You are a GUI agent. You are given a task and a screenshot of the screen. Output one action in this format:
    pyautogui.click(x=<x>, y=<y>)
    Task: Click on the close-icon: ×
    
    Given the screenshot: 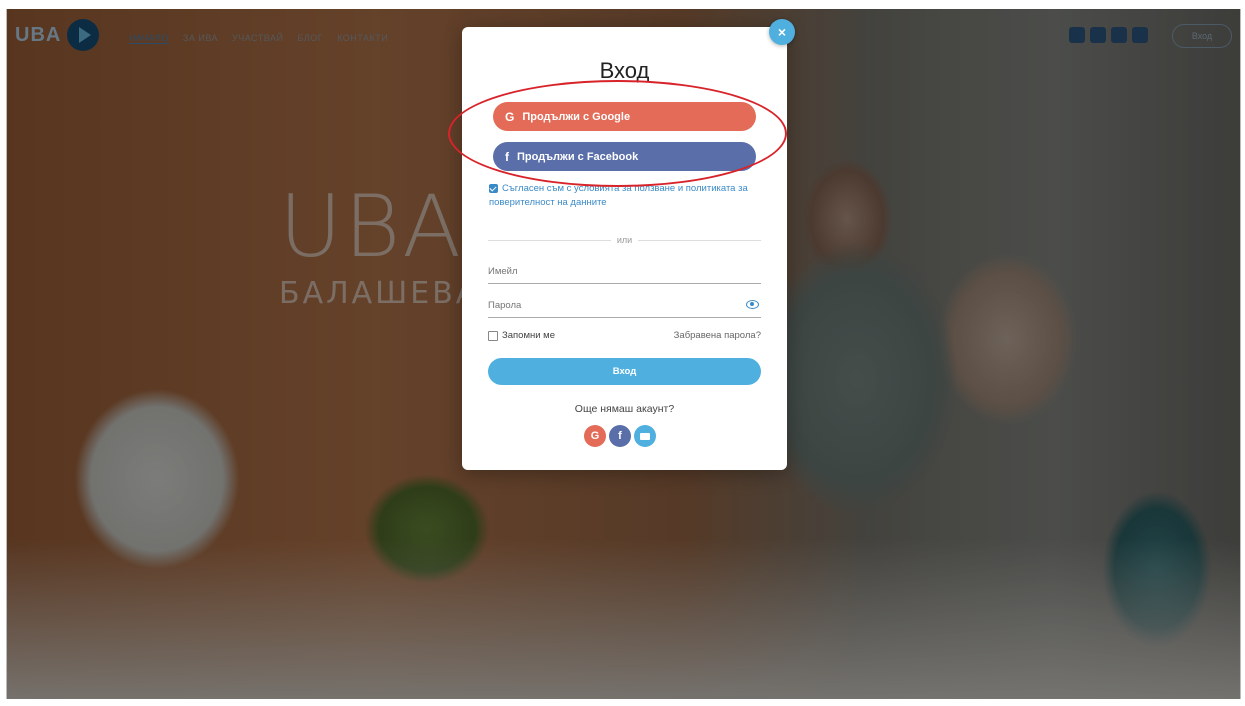 What is the action you would take?
    pyautogui.click(x=782, y=32)
    